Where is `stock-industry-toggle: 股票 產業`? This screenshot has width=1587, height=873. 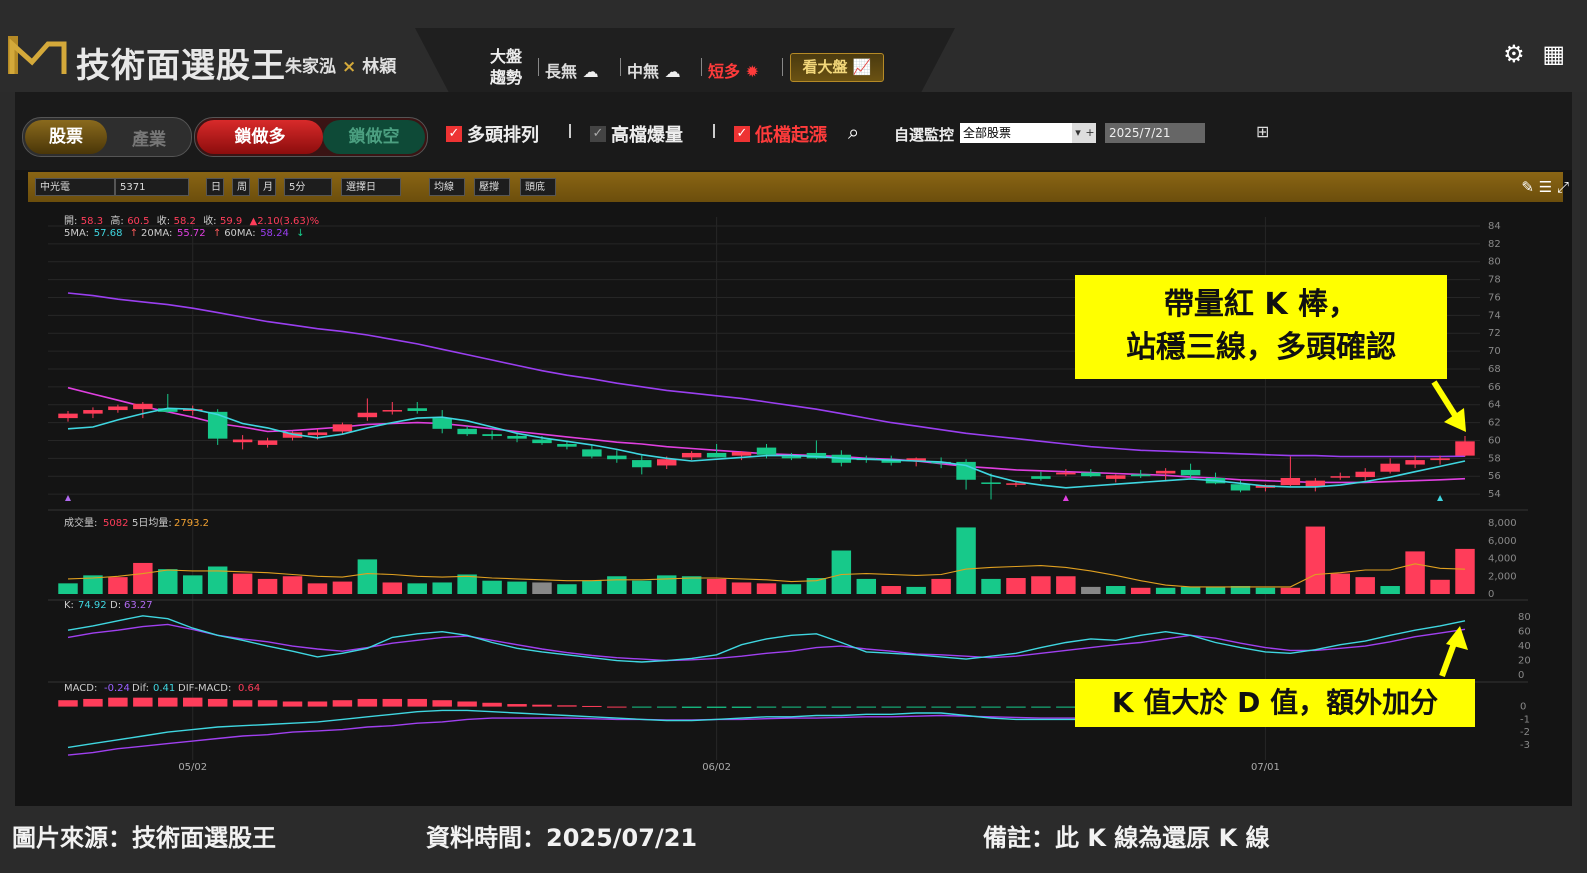
stock-industry-toggle: 股票 產業 is located at coordinates (107, 137).